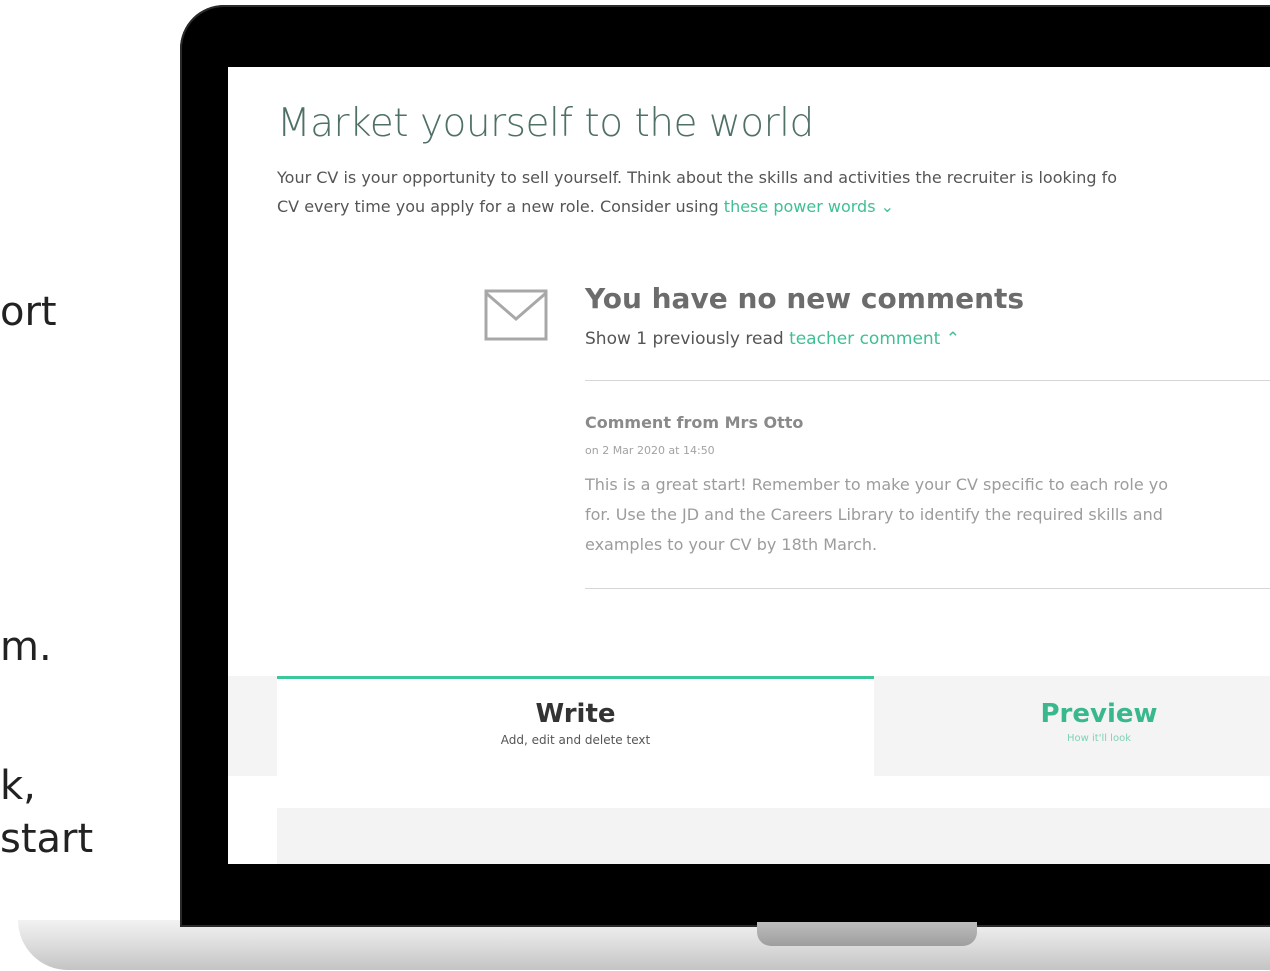 The height and width of the screenshot is (971, 1270). Describe the element at coordinates (644, 945) in the screenshot. I see `laptop-base` at that location.